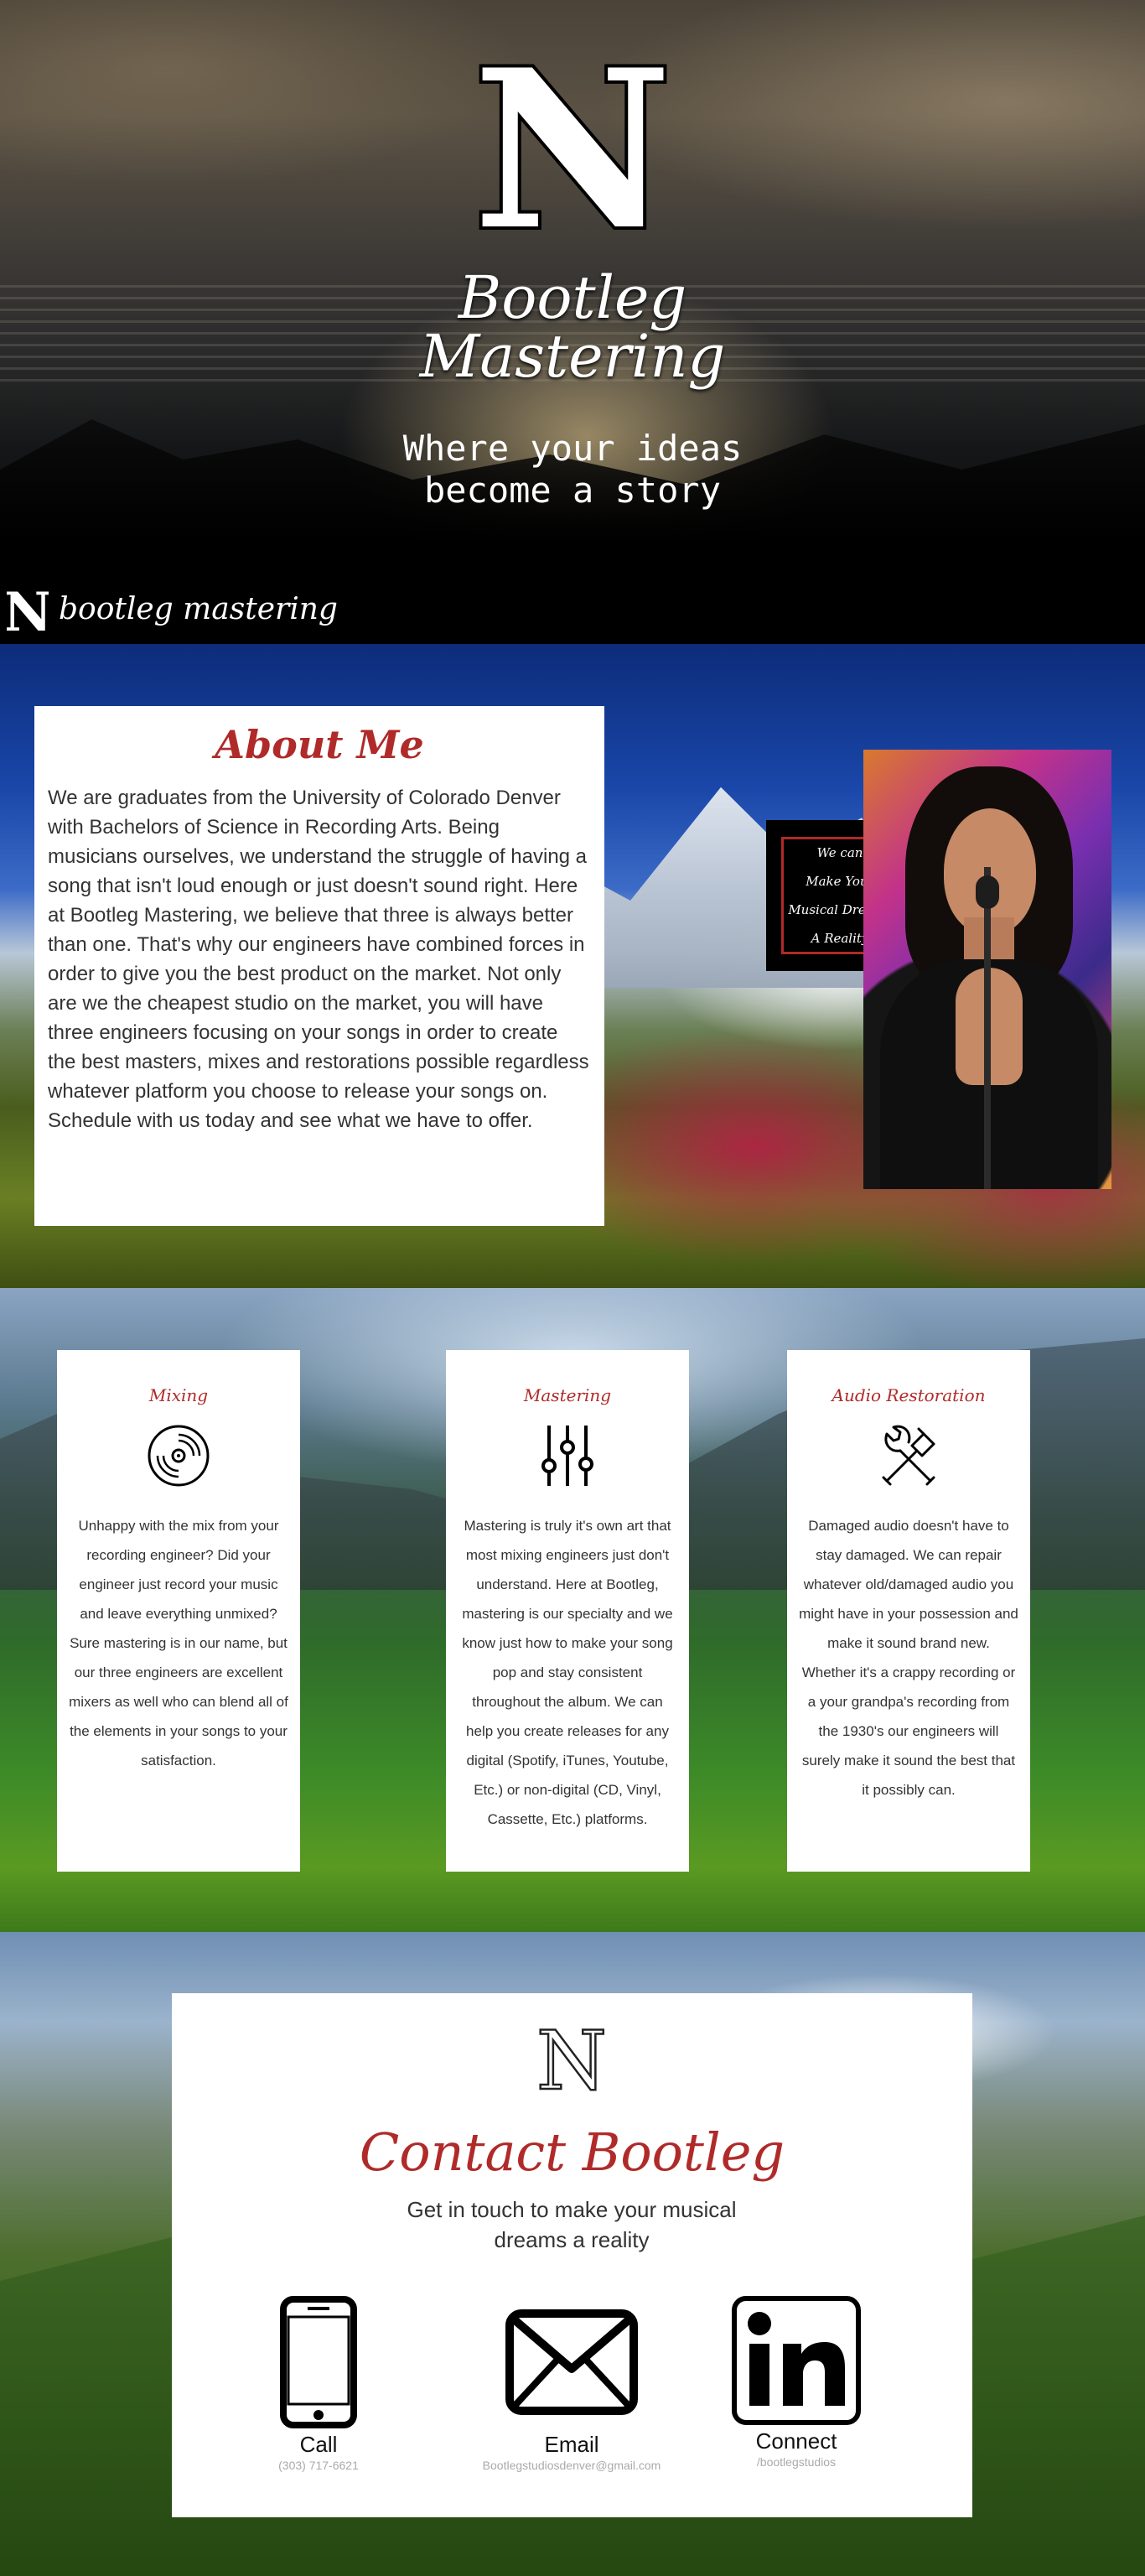  Describe the element at coordinates (318, 2444) in the screenshot. I see `contact-call-label: Call` at that location.